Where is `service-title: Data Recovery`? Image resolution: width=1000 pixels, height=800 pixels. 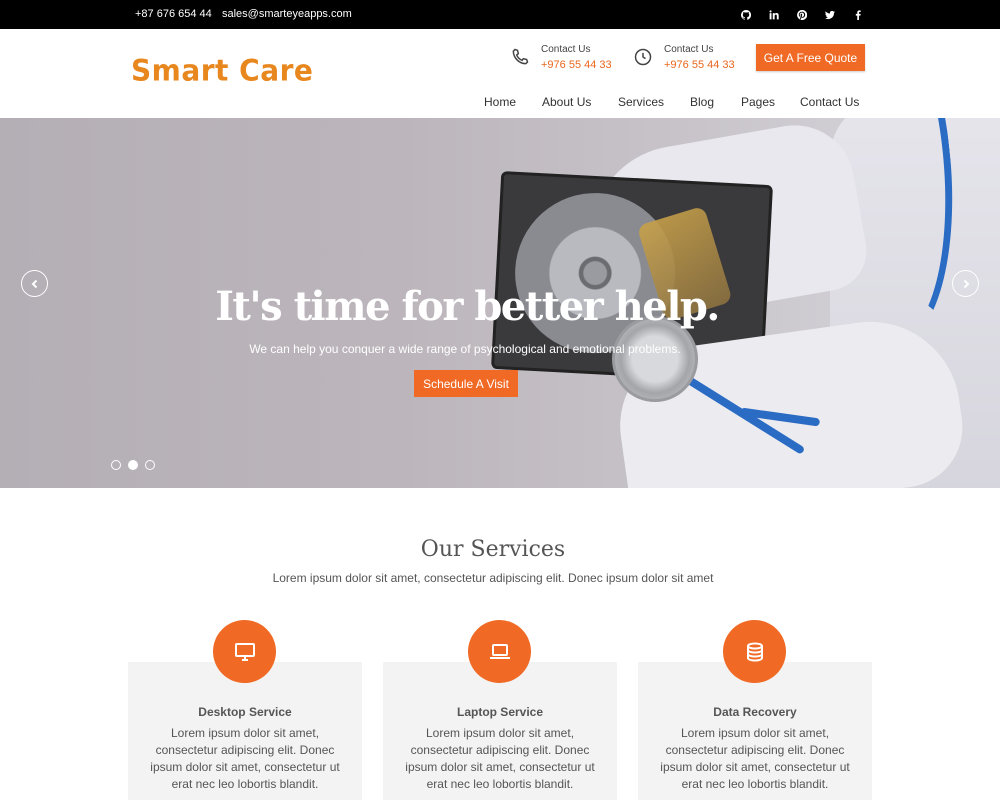
service-title: Data Recovery is located at coordinates (755, 712).